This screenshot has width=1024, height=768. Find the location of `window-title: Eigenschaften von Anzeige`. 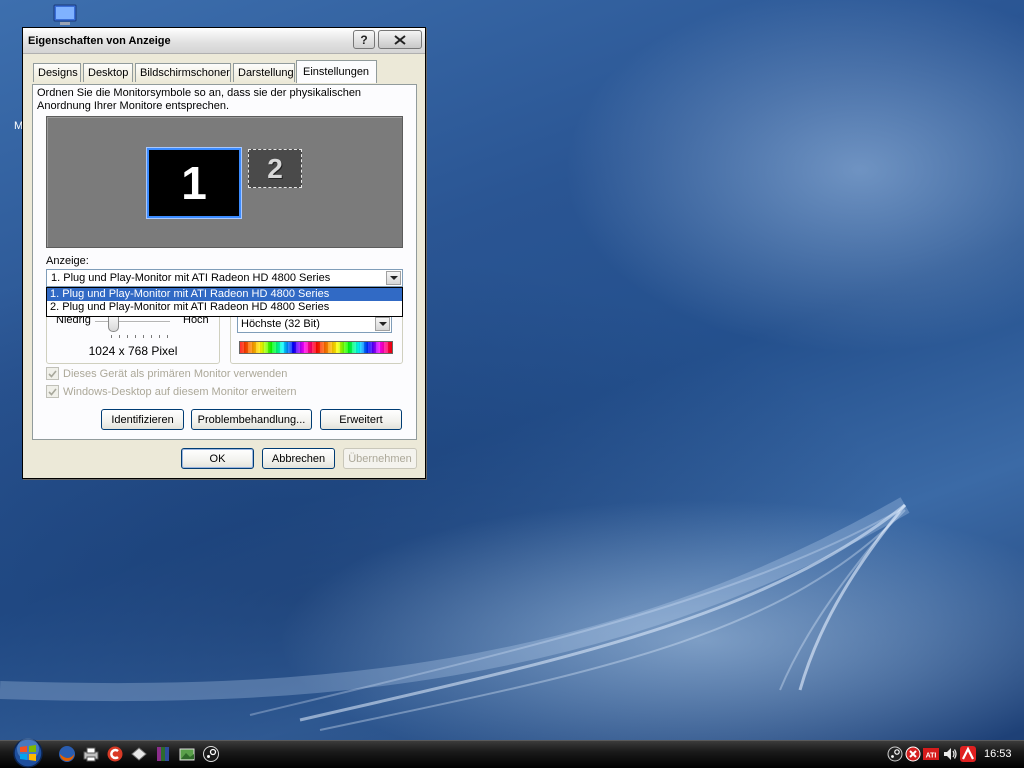

window-title: Eigenschaften von Anzeige is located at coordinates (99, 41).